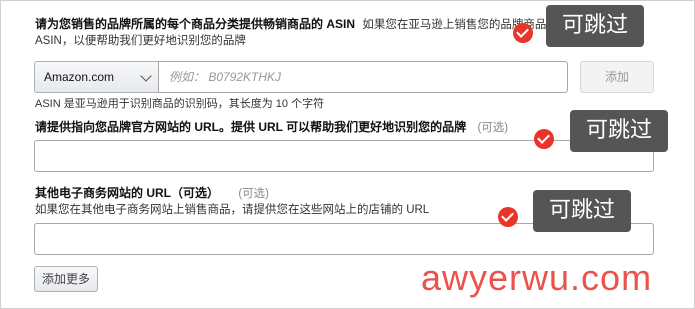 The width and height of the screenshot is (695, 309). What do you see at coordinates (66, 279) in the screenshot?
I see `add-more-button: 添加更多` at bounding box center [66, 279].